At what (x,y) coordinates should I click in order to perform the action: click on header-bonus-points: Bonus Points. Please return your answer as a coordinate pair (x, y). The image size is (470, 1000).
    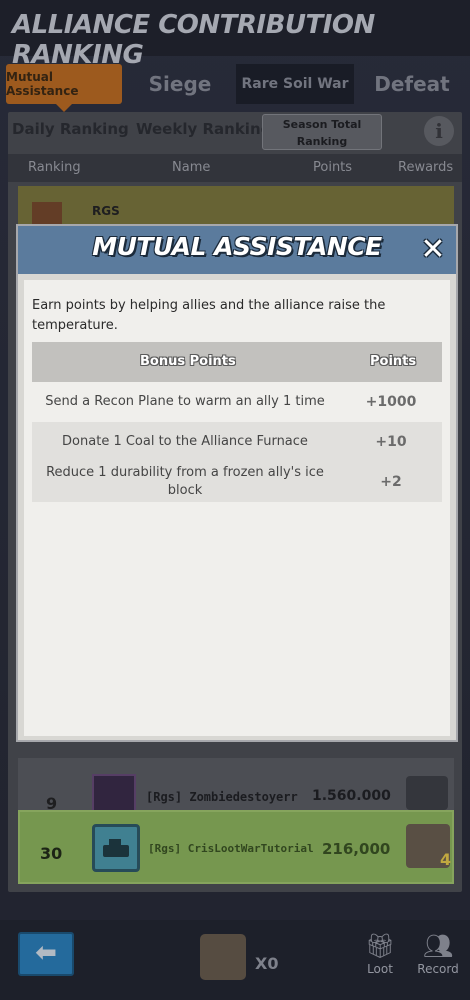
    Looking at the image, I should click on (188, 361).